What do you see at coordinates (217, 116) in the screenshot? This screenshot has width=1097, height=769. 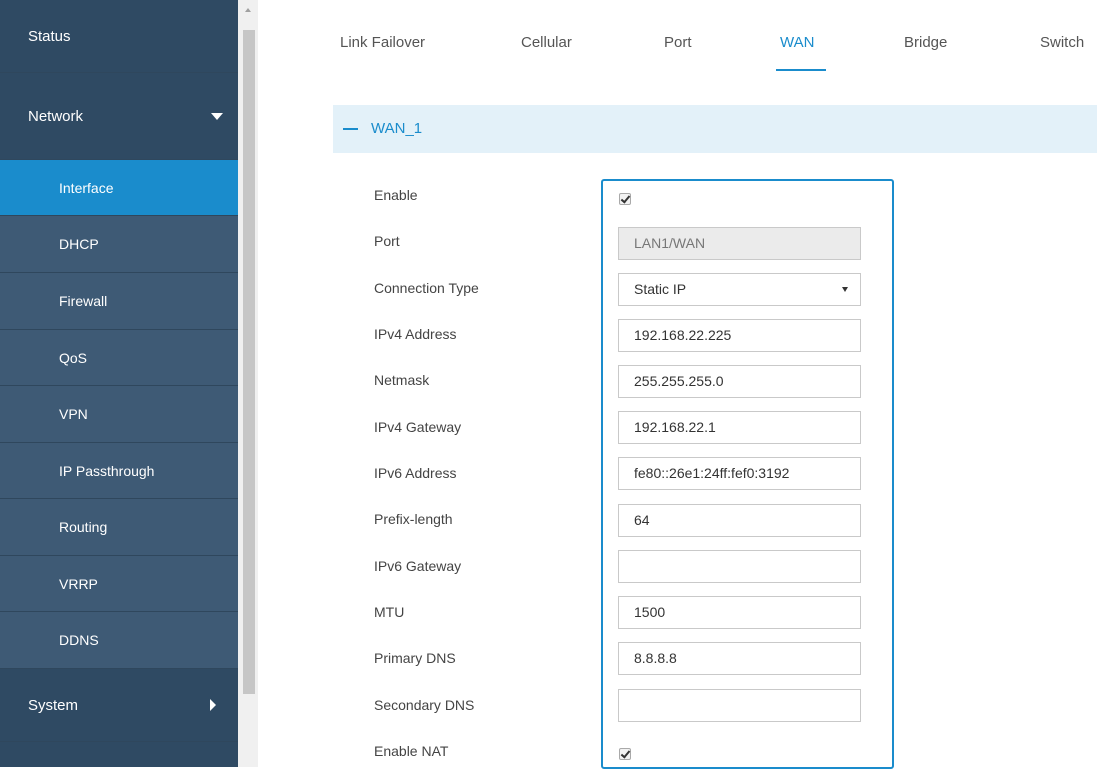 I see `chevron-down-icon` at bounding box center [217, 116].